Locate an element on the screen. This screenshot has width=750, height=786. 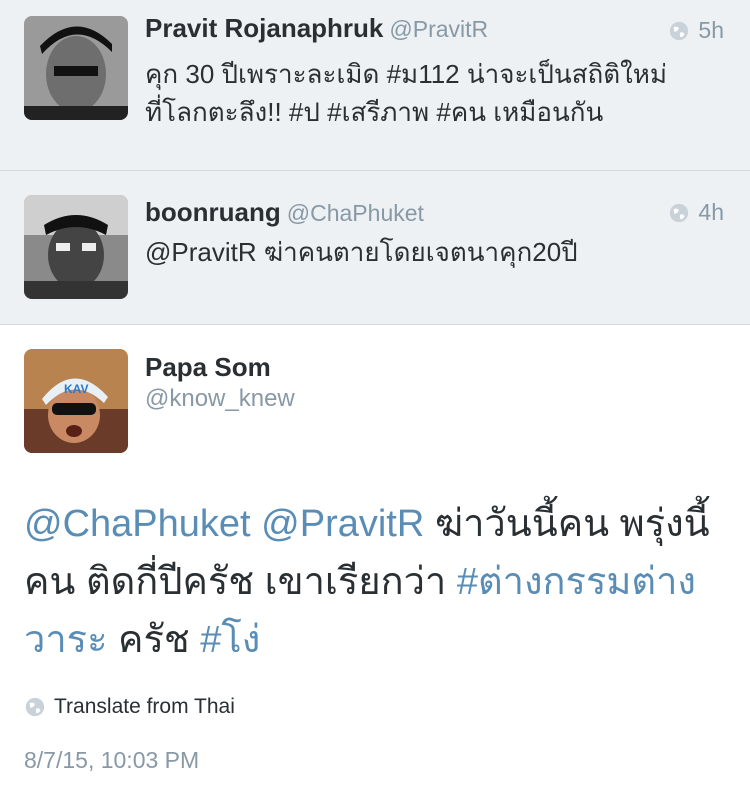
timestamp: 5h is located at coordinates (696, 30).